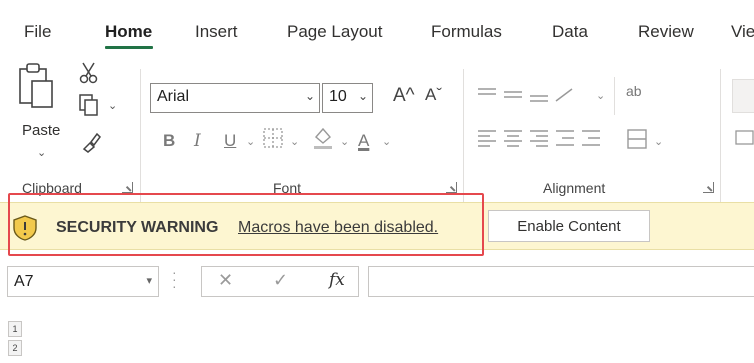 Image resolution: width=754 pixels, height=363 pixels. I want to click on formula-bar: A7 ▾ · · · ✕ ✓ fx, so click(377, 281).